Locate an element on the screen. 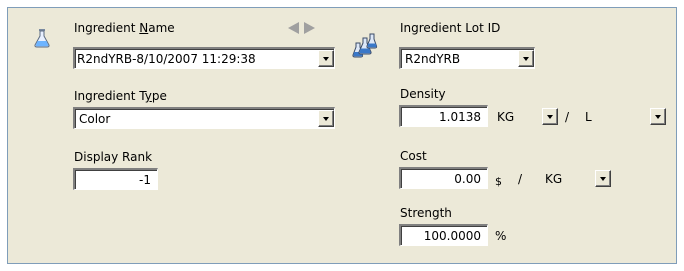 This screenshot has width=684, height=271. cost-label: Cost is located at coordinates (413, 156).